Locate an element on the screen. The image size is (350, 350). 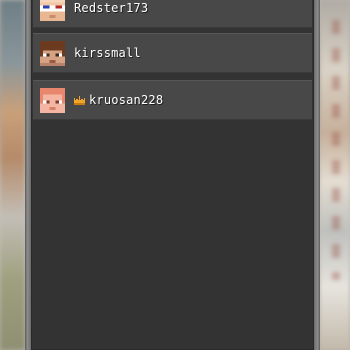
player-row: kirssmall is located at coordinates (172, 53).